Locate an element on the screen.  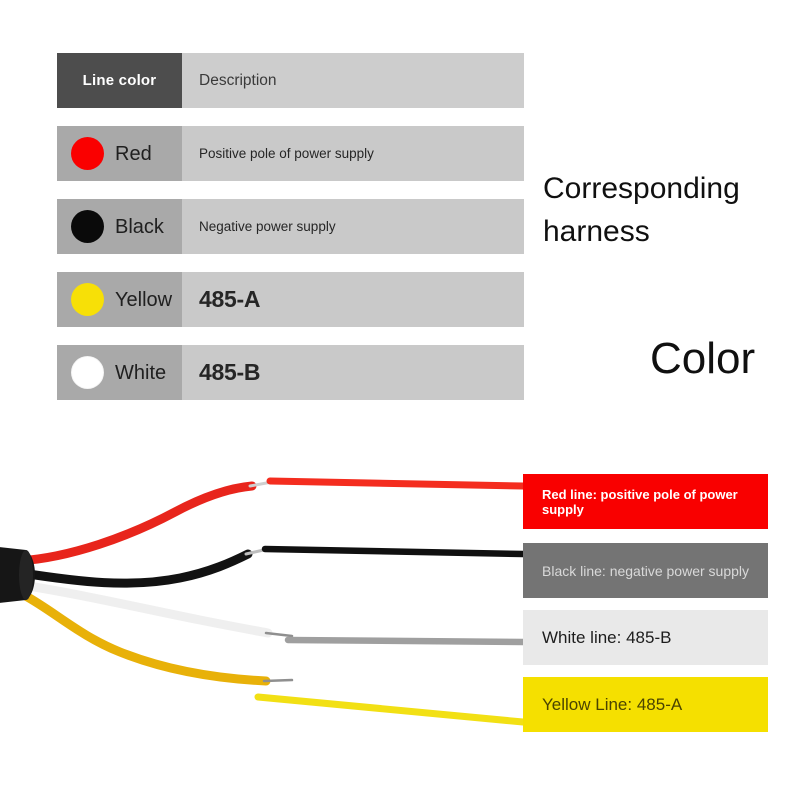
legend-label-red: Red line: positive pole of power supply is located at coordinates (640, 501).